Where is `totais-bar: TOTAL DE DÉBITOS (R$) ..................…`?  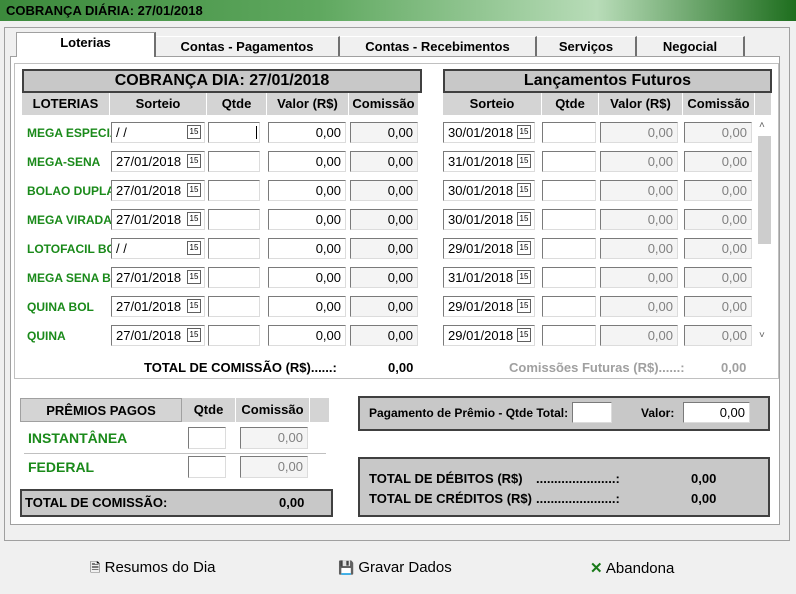
totais-bar: TOTAL DE DÉBITOS (R$) ..................… is located at coordinates (564, 487).